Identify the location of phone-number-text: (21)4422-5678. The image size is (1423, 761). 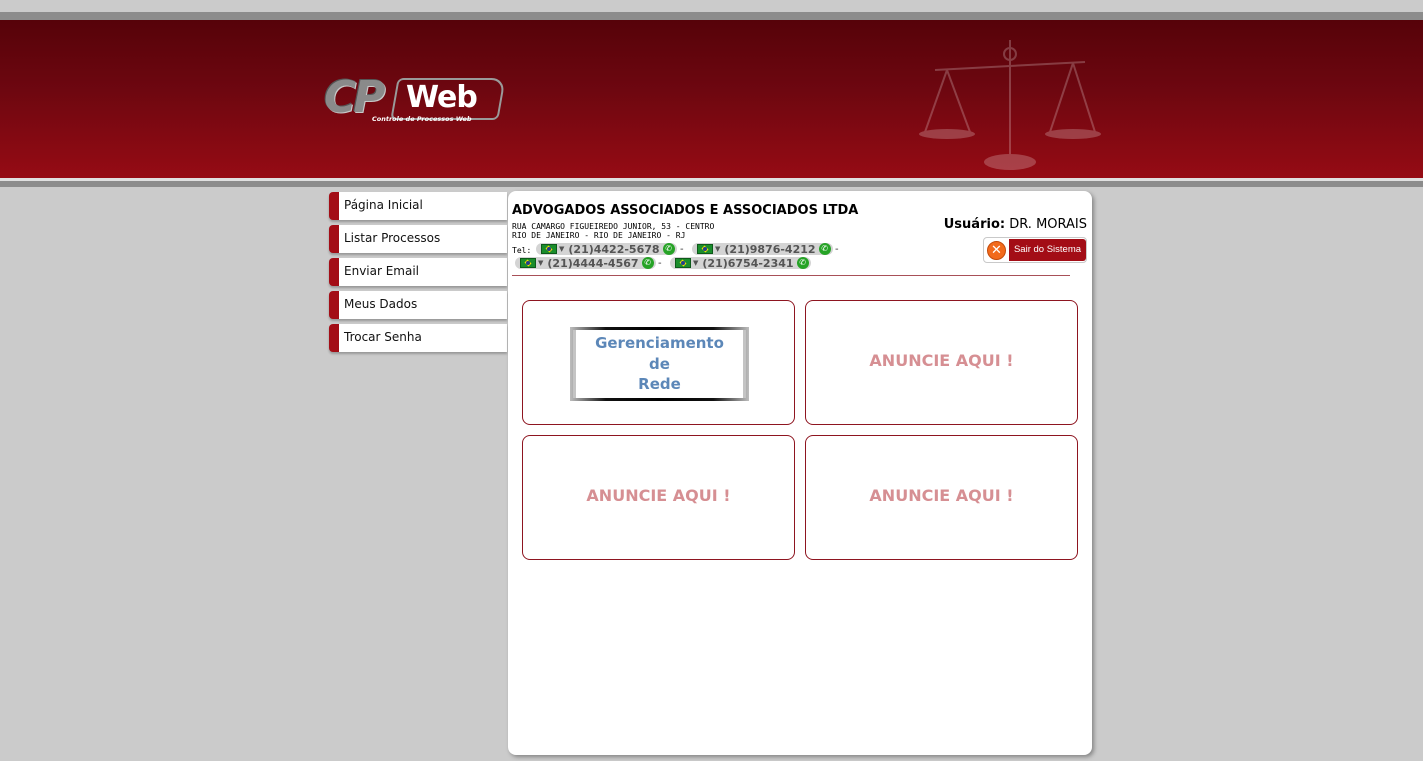
(614, 249).